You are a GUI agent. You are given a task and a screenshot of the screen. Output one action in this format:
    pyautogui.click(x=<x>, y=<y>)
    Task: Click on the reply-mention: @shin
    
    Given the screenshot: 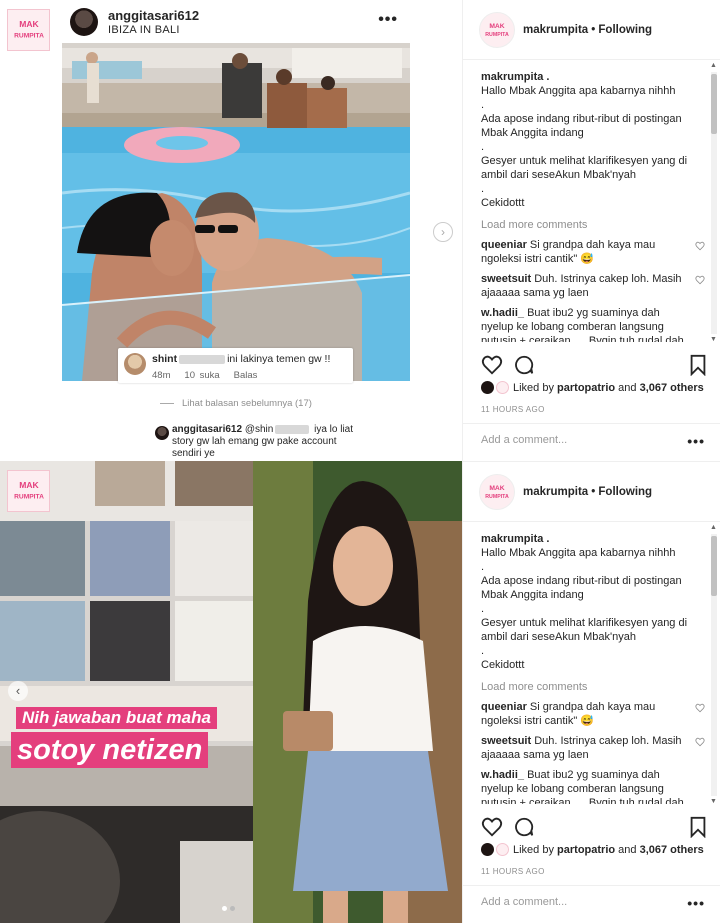 What is the action you would take?
    pyautogui.click(x=259, y=429)
    